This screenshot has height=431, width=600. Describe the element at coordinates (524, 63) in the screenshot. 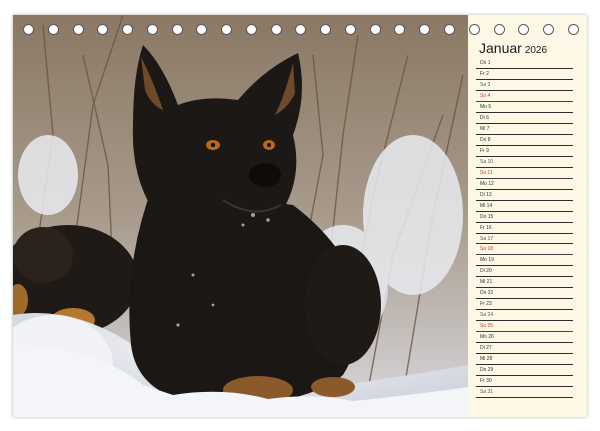

I see `day-row: Do 1` at that location.